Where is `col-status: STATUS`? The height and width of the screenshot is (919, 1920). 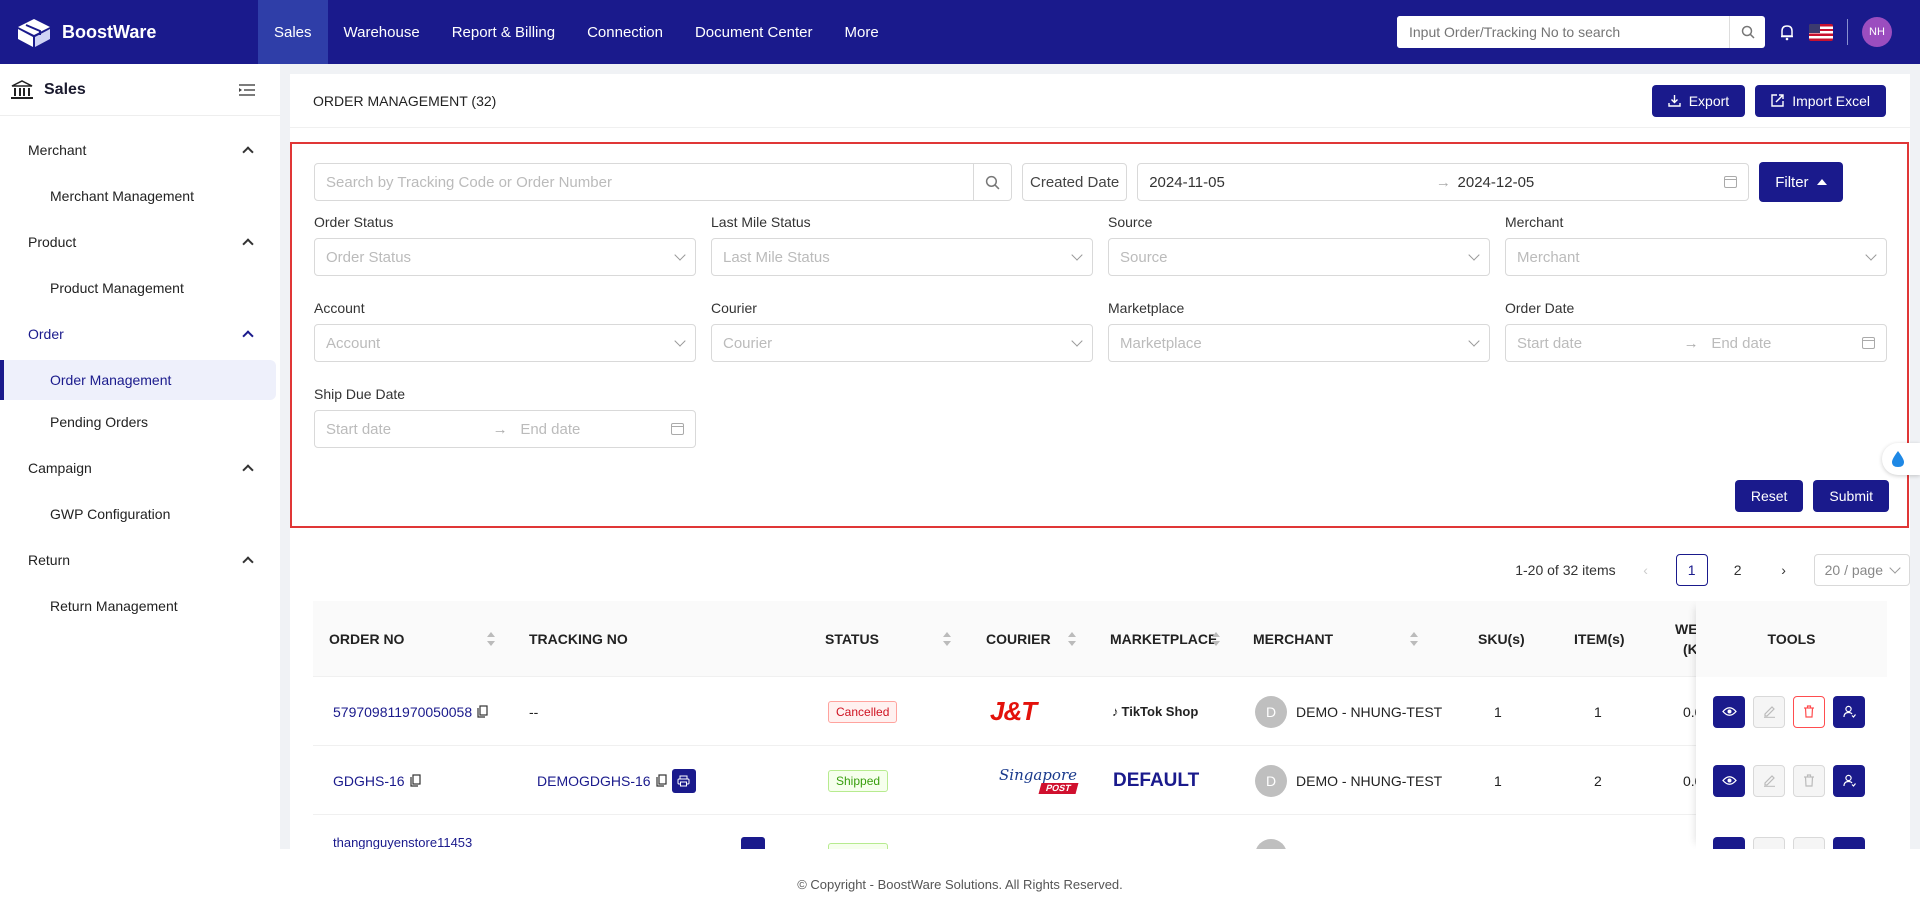 col-status: STATUS is located at coordinates (852, 639).